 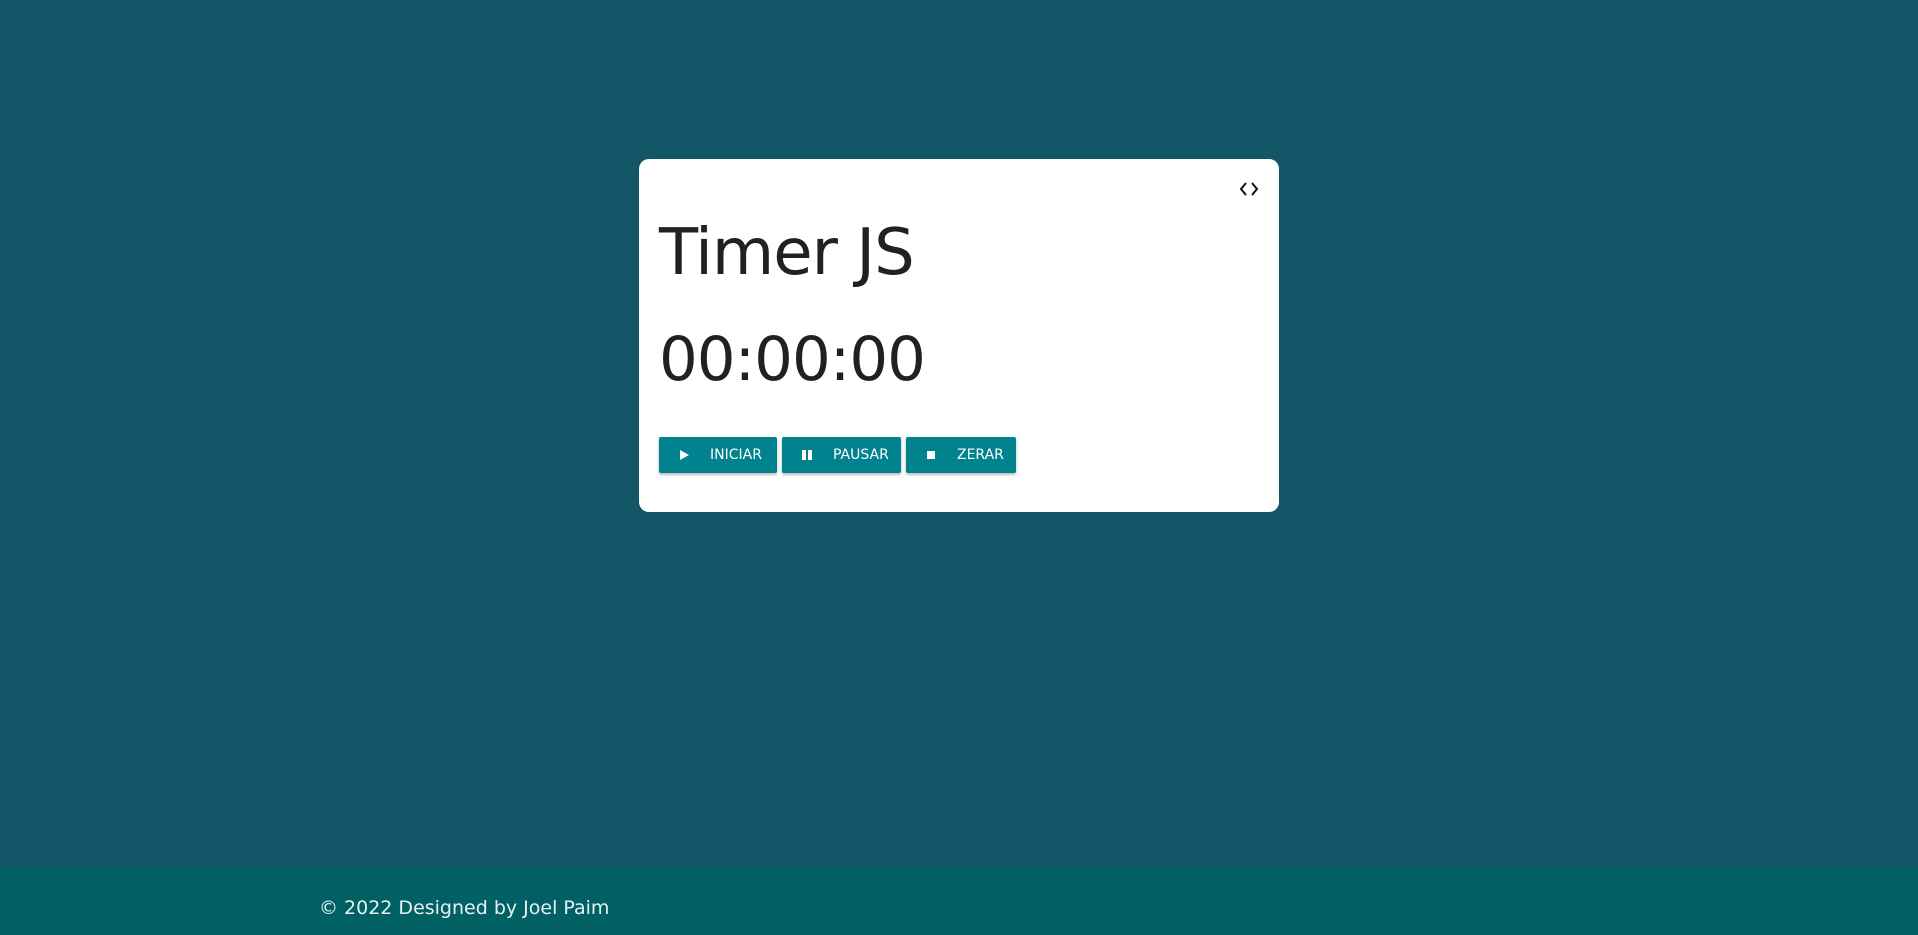 What do you see at coordinates (807, 455) in the screenshot?
I see `pause-icon` at bounding box center [807, 455].